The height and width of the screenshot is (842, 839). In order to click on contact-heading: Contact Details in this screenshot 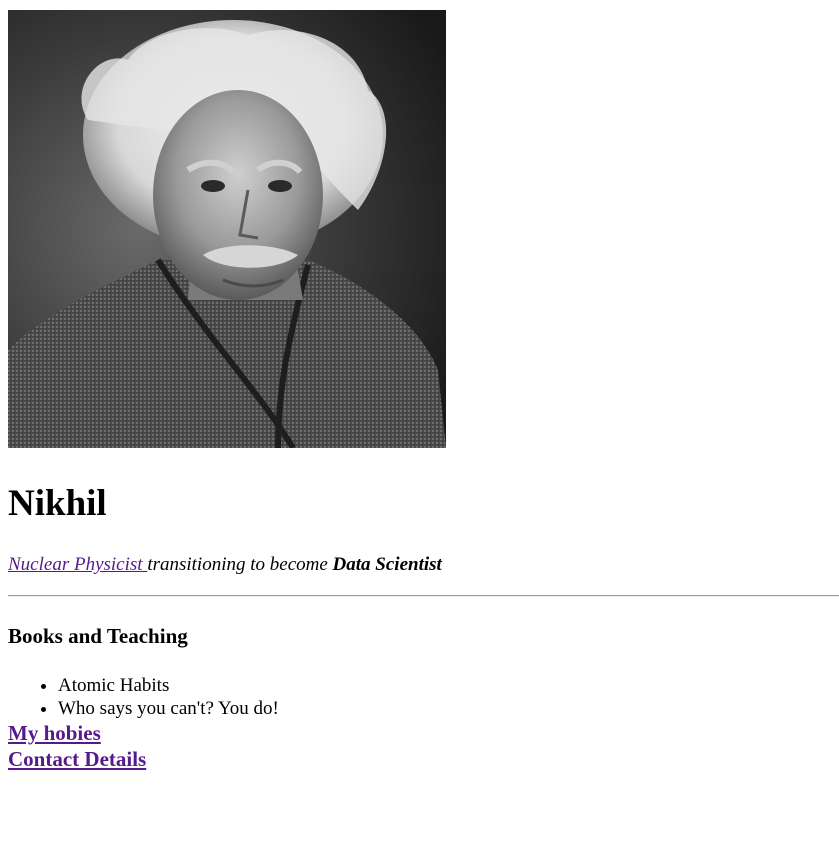, I will do `click(419, 759)`.